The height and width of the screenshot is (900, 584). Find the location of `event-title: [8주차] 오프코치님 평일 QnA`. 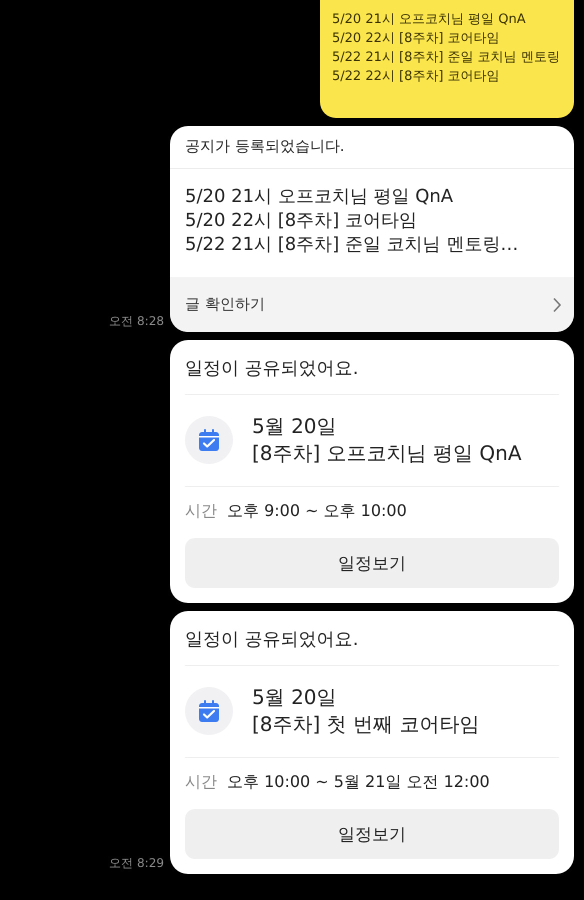

event-title: [8주차] 오프코치님 평일 QnA is located at coordinates (387, 453).